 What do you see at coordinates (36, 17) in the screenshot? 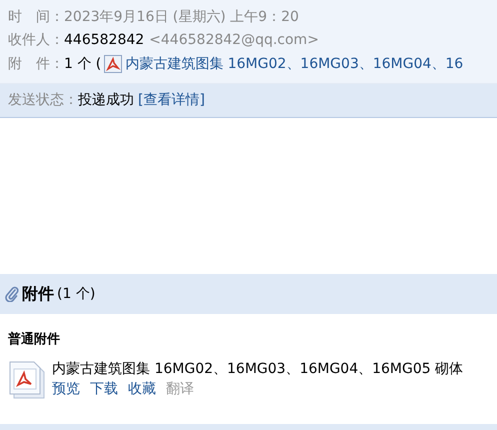
I see `field-label: 时 间：` at bounding box center [36, 17].